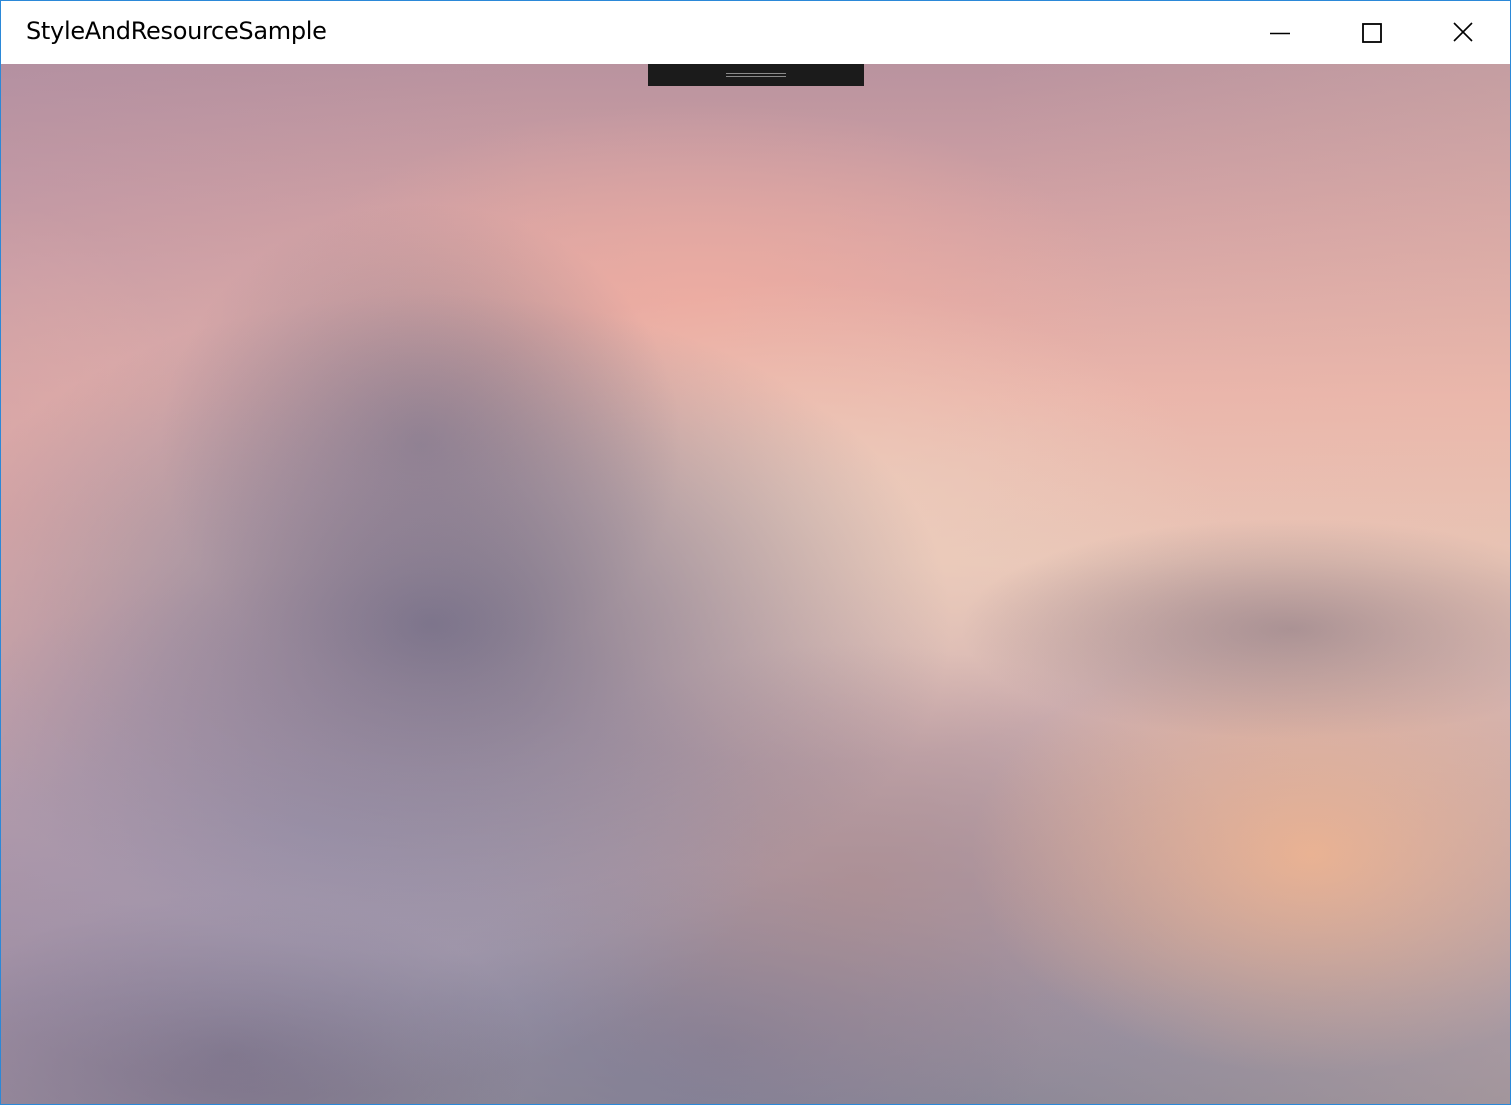 This screenshot has height=1105, width=1511. I want to click on minimize-icon, so click(1280, 33).